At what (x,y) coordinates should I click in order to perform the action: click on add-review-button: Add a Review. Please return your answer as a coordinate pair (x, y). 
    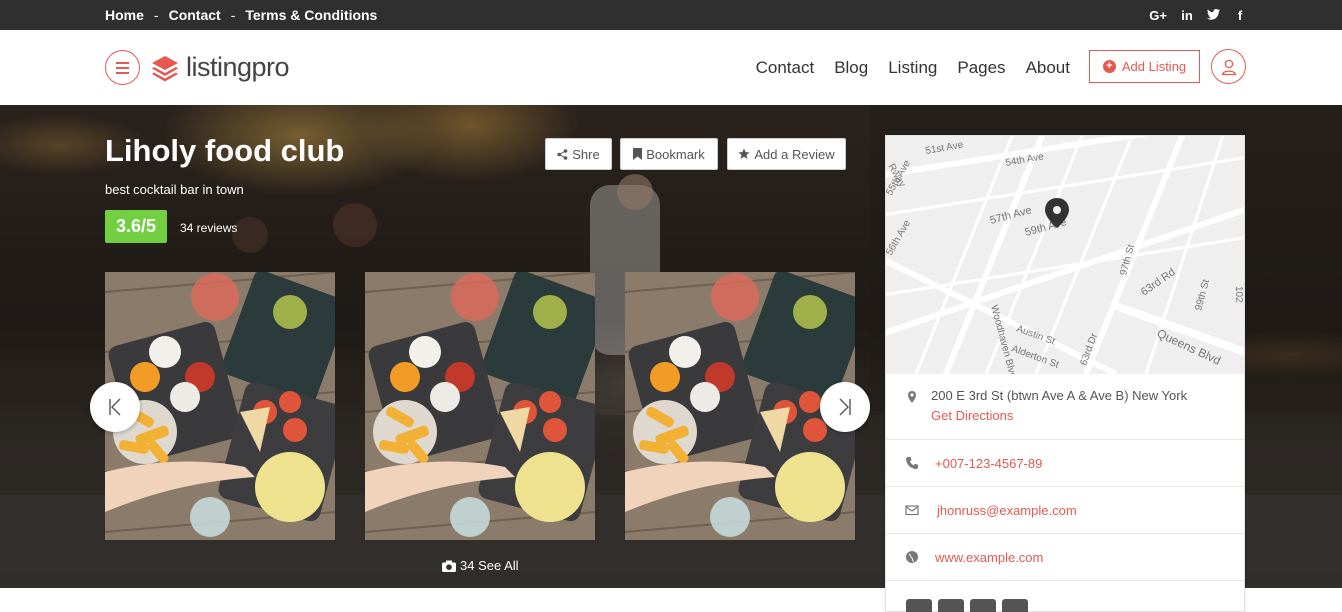
    Looking at the image, I should click on (786, 154).